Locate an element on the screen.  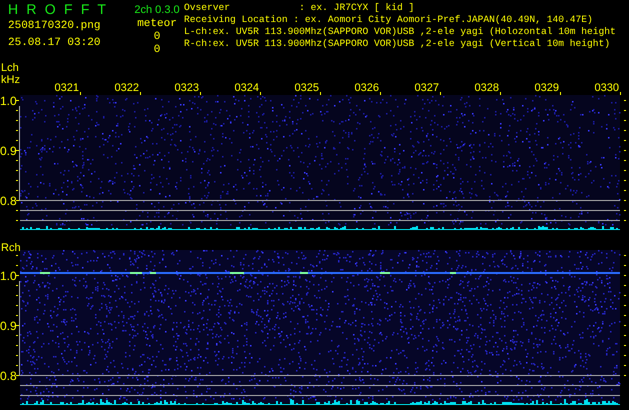
time-label: 0327 is located at coordinates (426, 88).